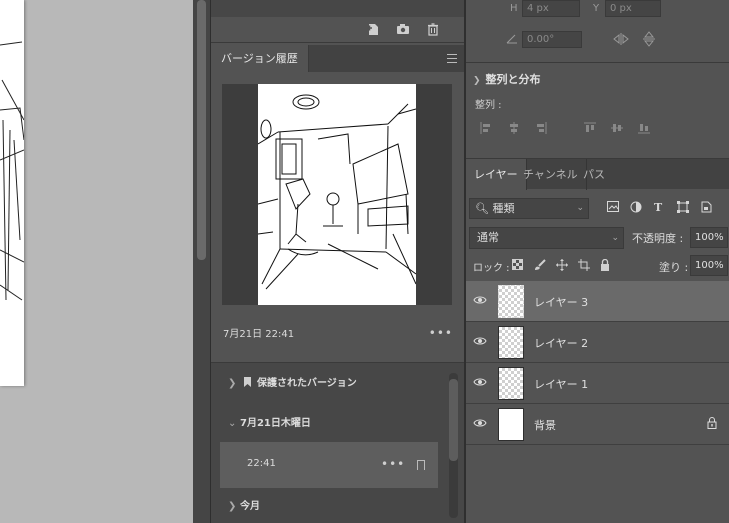  Describe the element at coordinates (597, 342) in the screenshot. I see `layer-row-2: レイヤー 2` at that location.